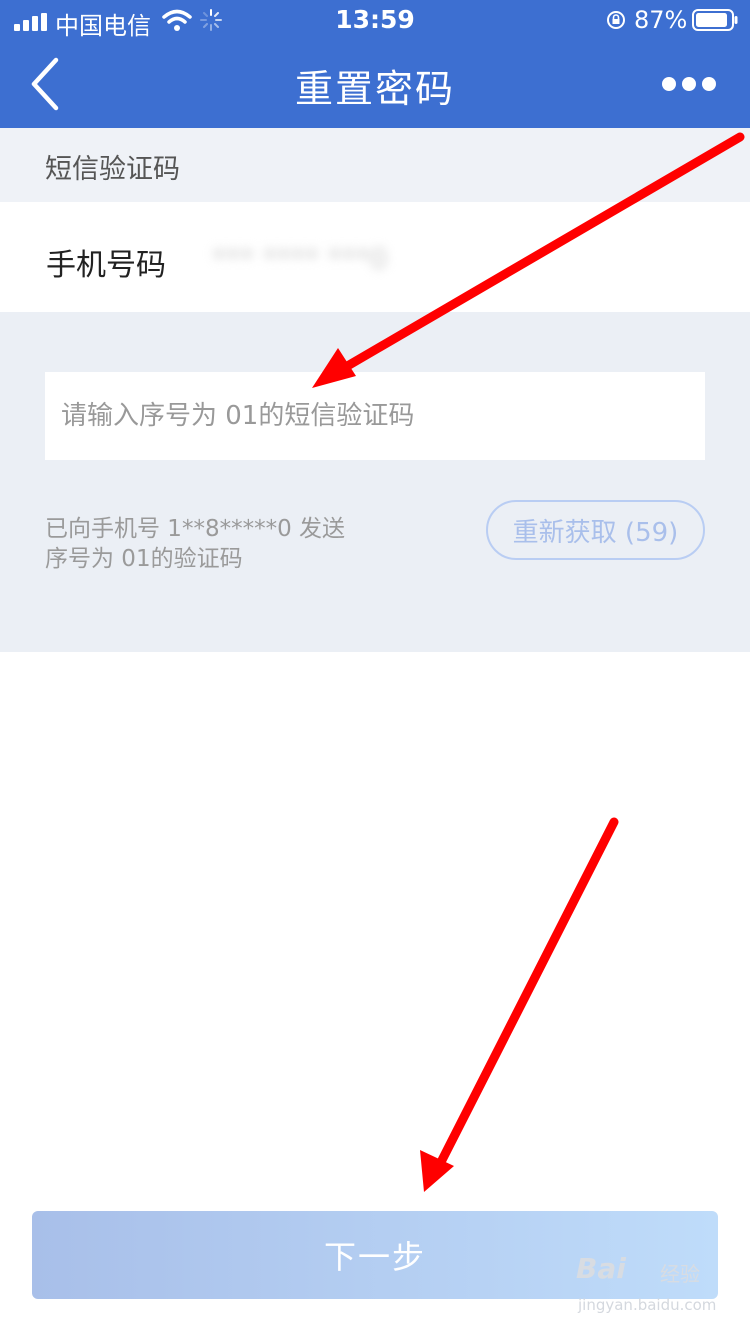 The image size is (750, 1334). I want to click on page-title: 重置密码, so click(374, 89).